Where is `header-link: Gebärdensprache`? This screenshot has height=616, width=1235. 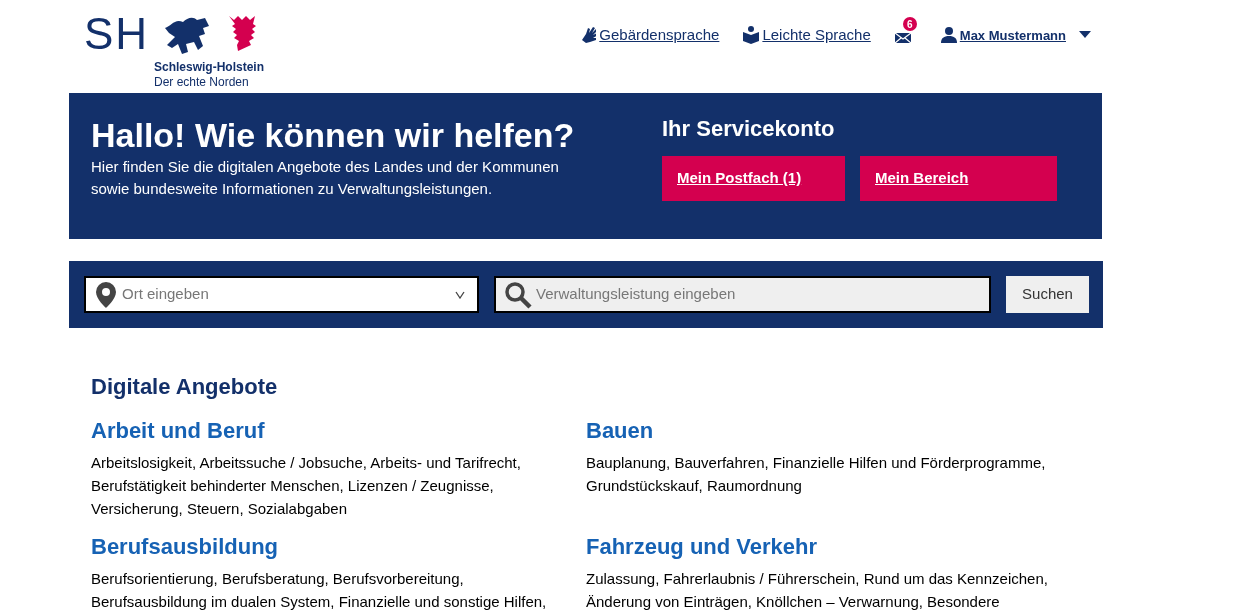 header-link: Gebärdensprache is located at coordinates (659, 35).